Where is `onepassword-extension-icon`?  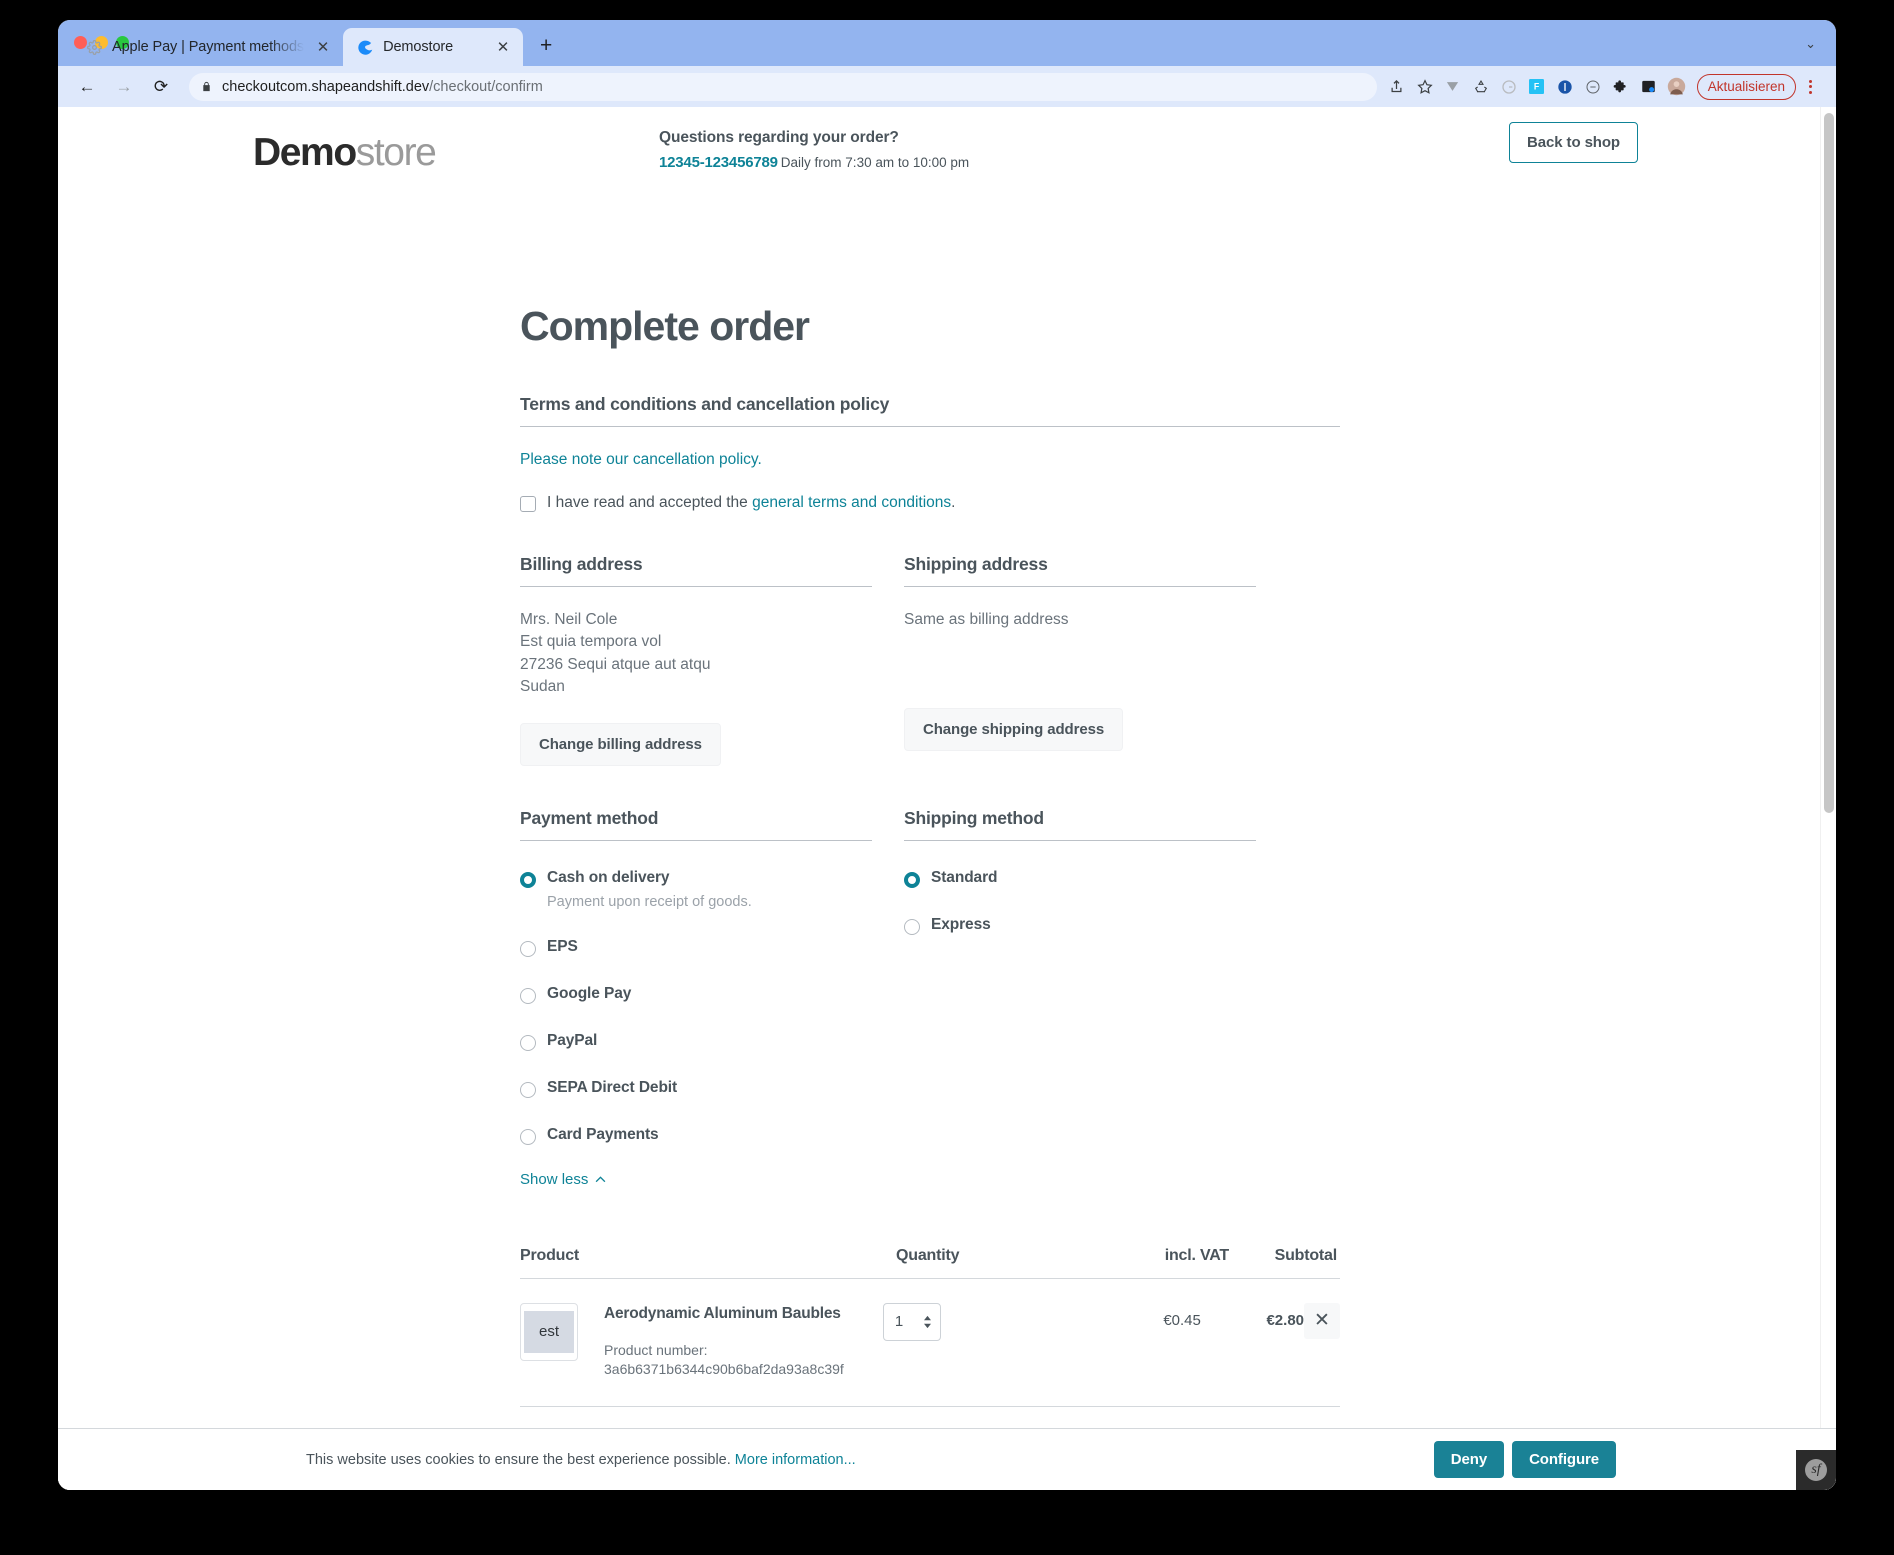 onepassword-extension-icon is located at coordinates (1565, 87).